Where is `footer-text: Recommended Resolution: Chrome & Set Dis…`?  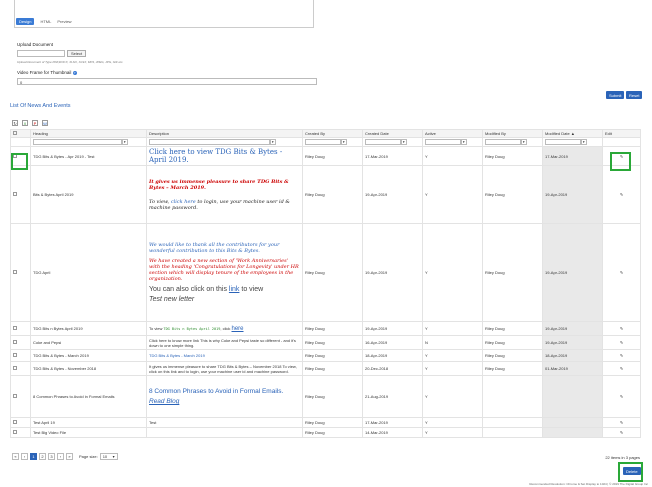
footer-text: Recommended Resolution: Chrome & Set Dis… is located at coordinates (588, 484).